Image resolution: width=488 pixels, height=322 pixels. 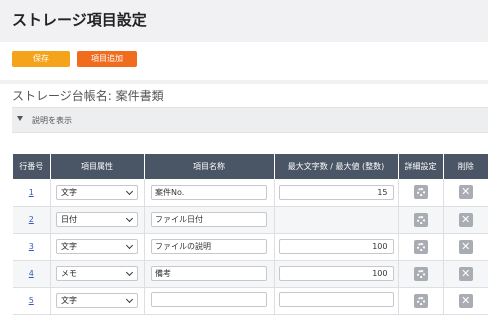 What do you see at coordinates (97, 166) in the screenshot?
I see `header-attribute: 項目属性` at bounding box center [97, 166].